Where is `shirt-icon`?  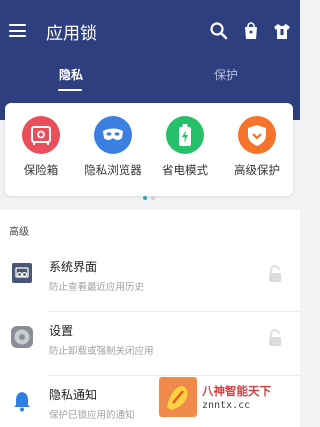 shirt-icon is located at coordinates (282, 31).